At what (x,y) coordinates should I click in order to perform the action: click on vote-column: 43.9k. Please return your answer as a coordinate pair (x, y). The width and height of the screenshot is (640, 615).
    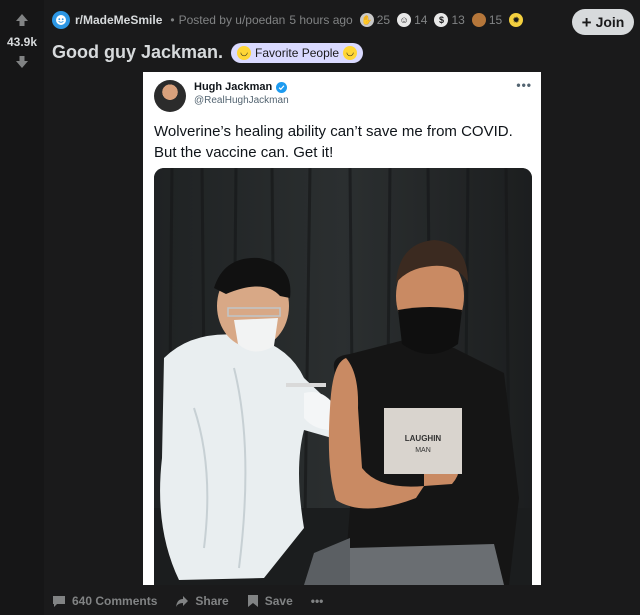
    Looking at the image, I should click on (22, 307).